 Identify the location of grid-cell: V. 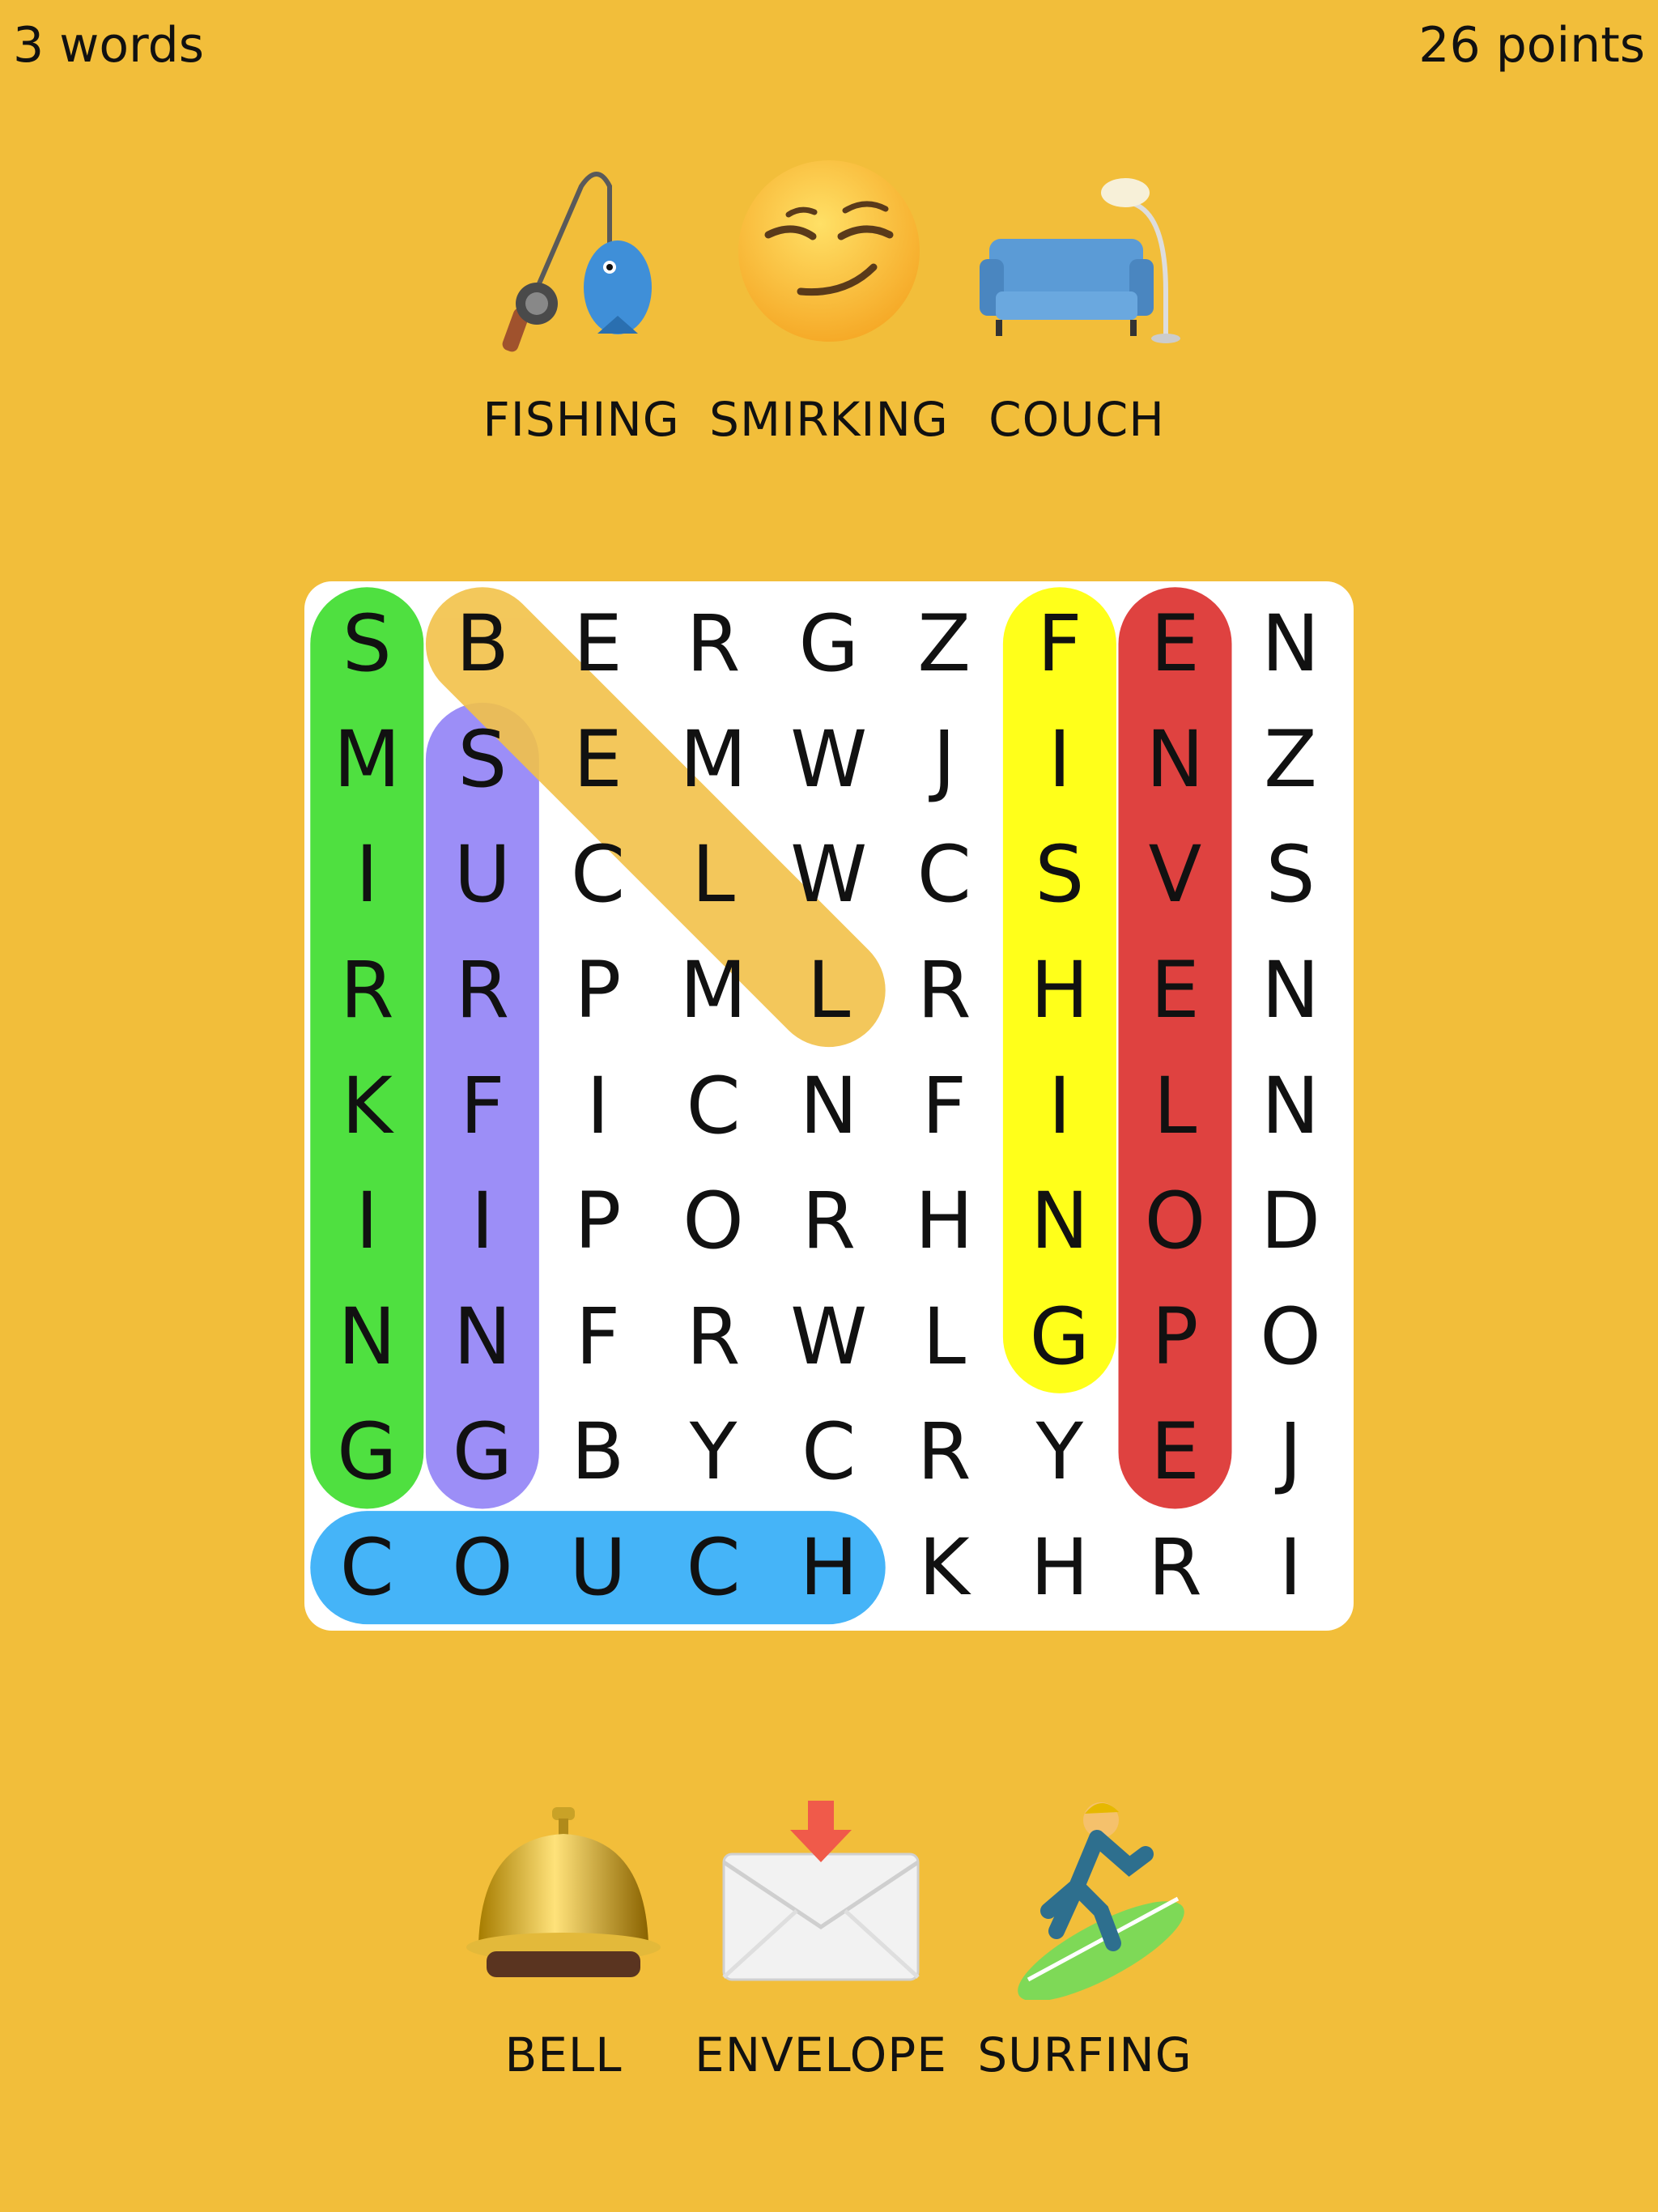
(1175, 875).